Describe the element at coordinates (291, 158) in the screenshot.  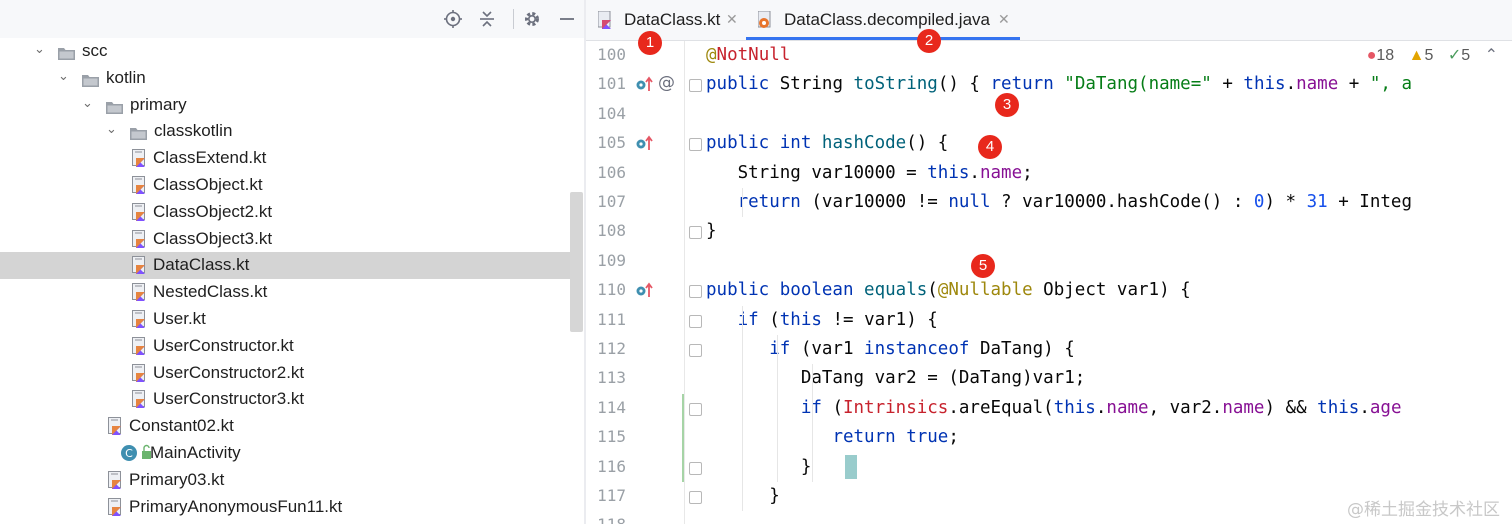
I see `tree-row: ClassExtend.kt` at that location.